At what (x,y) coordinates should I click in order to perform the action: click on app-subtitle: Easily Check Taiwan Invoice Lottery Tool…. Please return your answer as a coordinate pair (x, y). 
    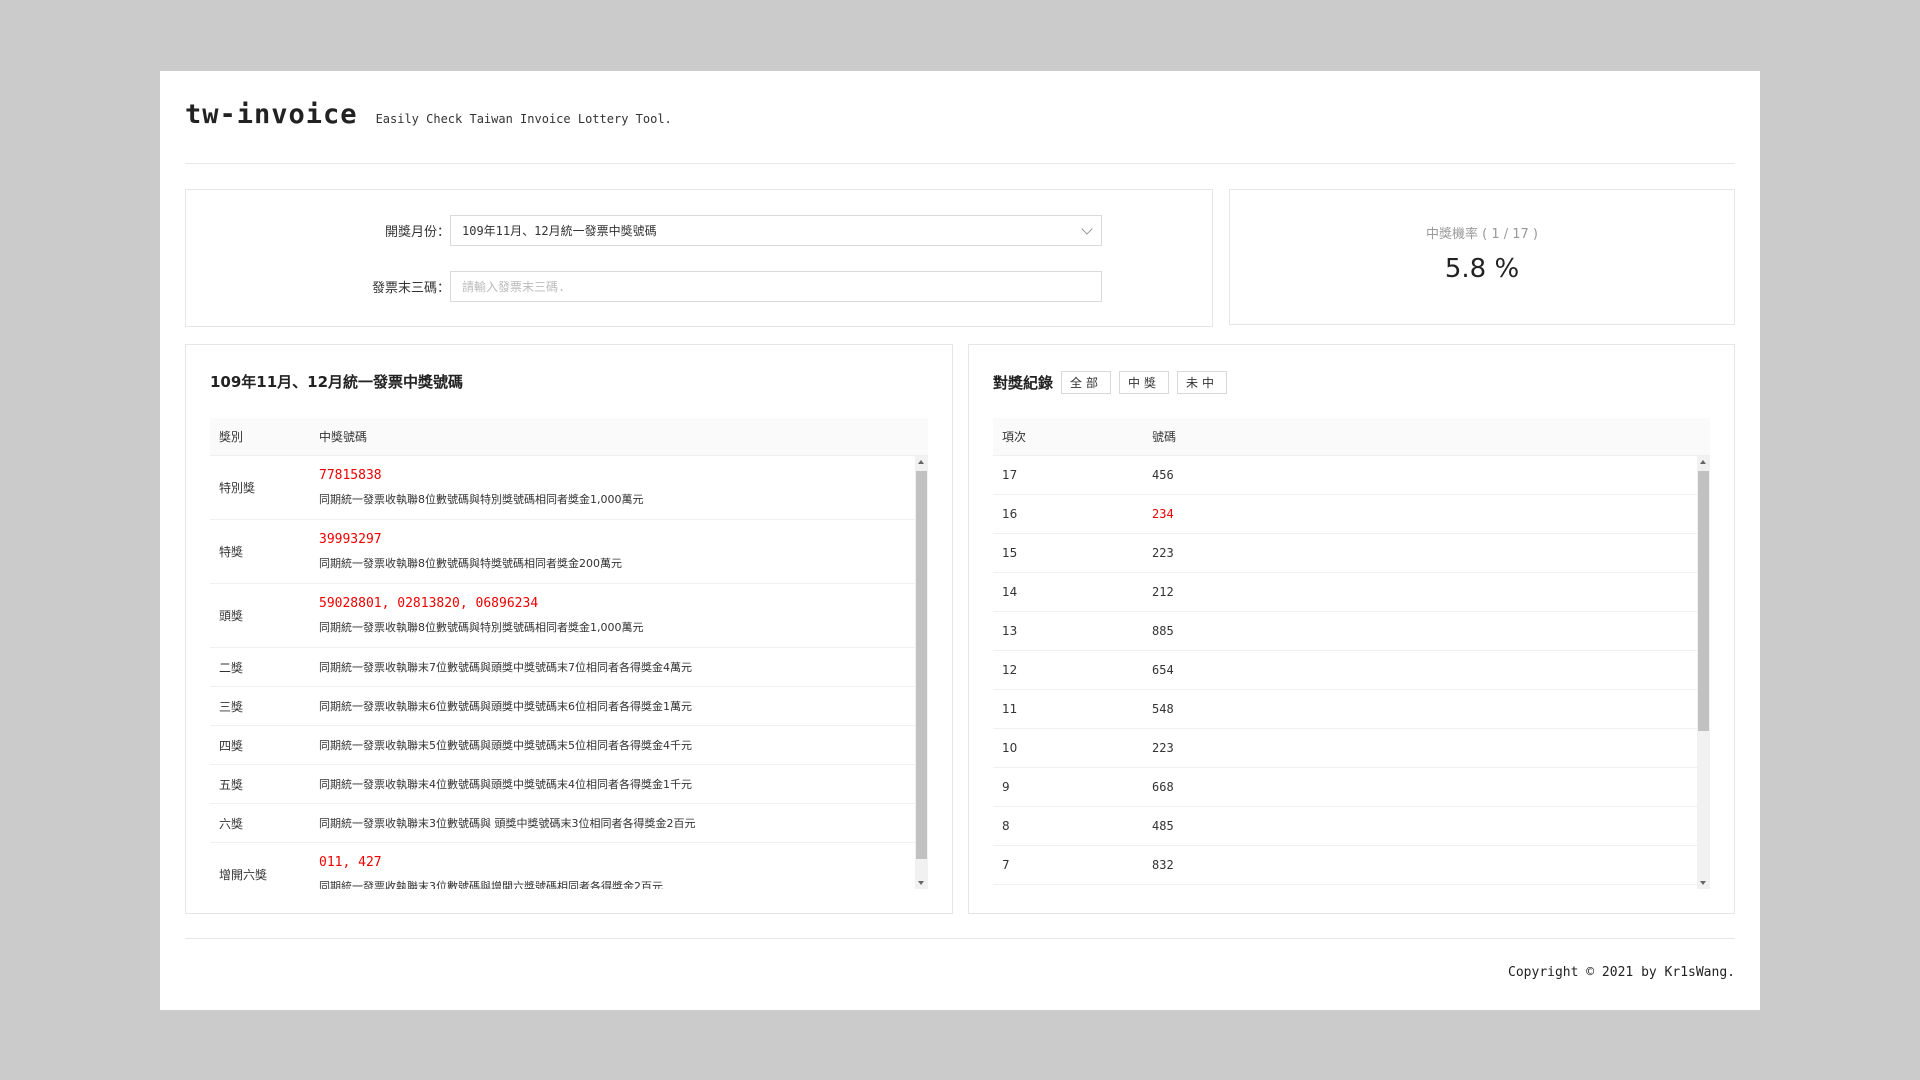
    Looking at the image, I should click on (523, 119).